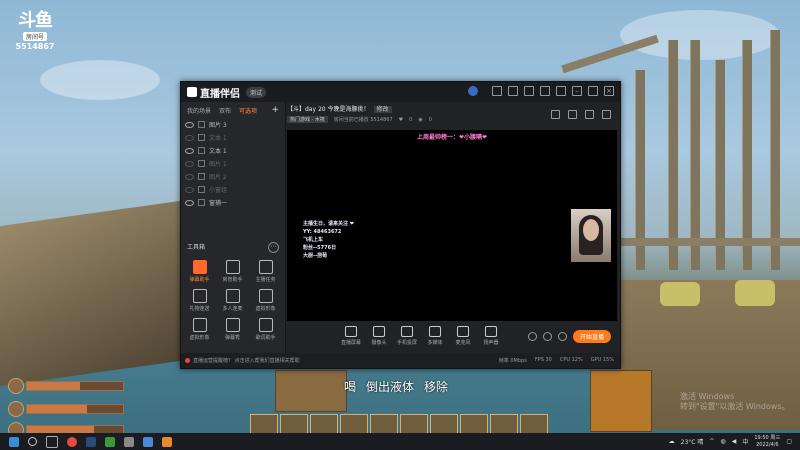  What do you see at coordinates (382, 109) in the screenshot?
I see `edit-title-button: 修改` at bounding box center [382, 109].